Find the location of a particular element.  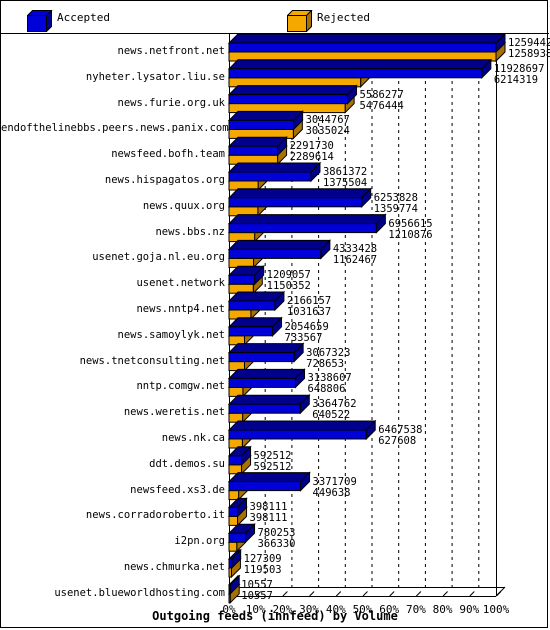

category-label: newsfeed.xs3.de is located at coordinates (177, 489).